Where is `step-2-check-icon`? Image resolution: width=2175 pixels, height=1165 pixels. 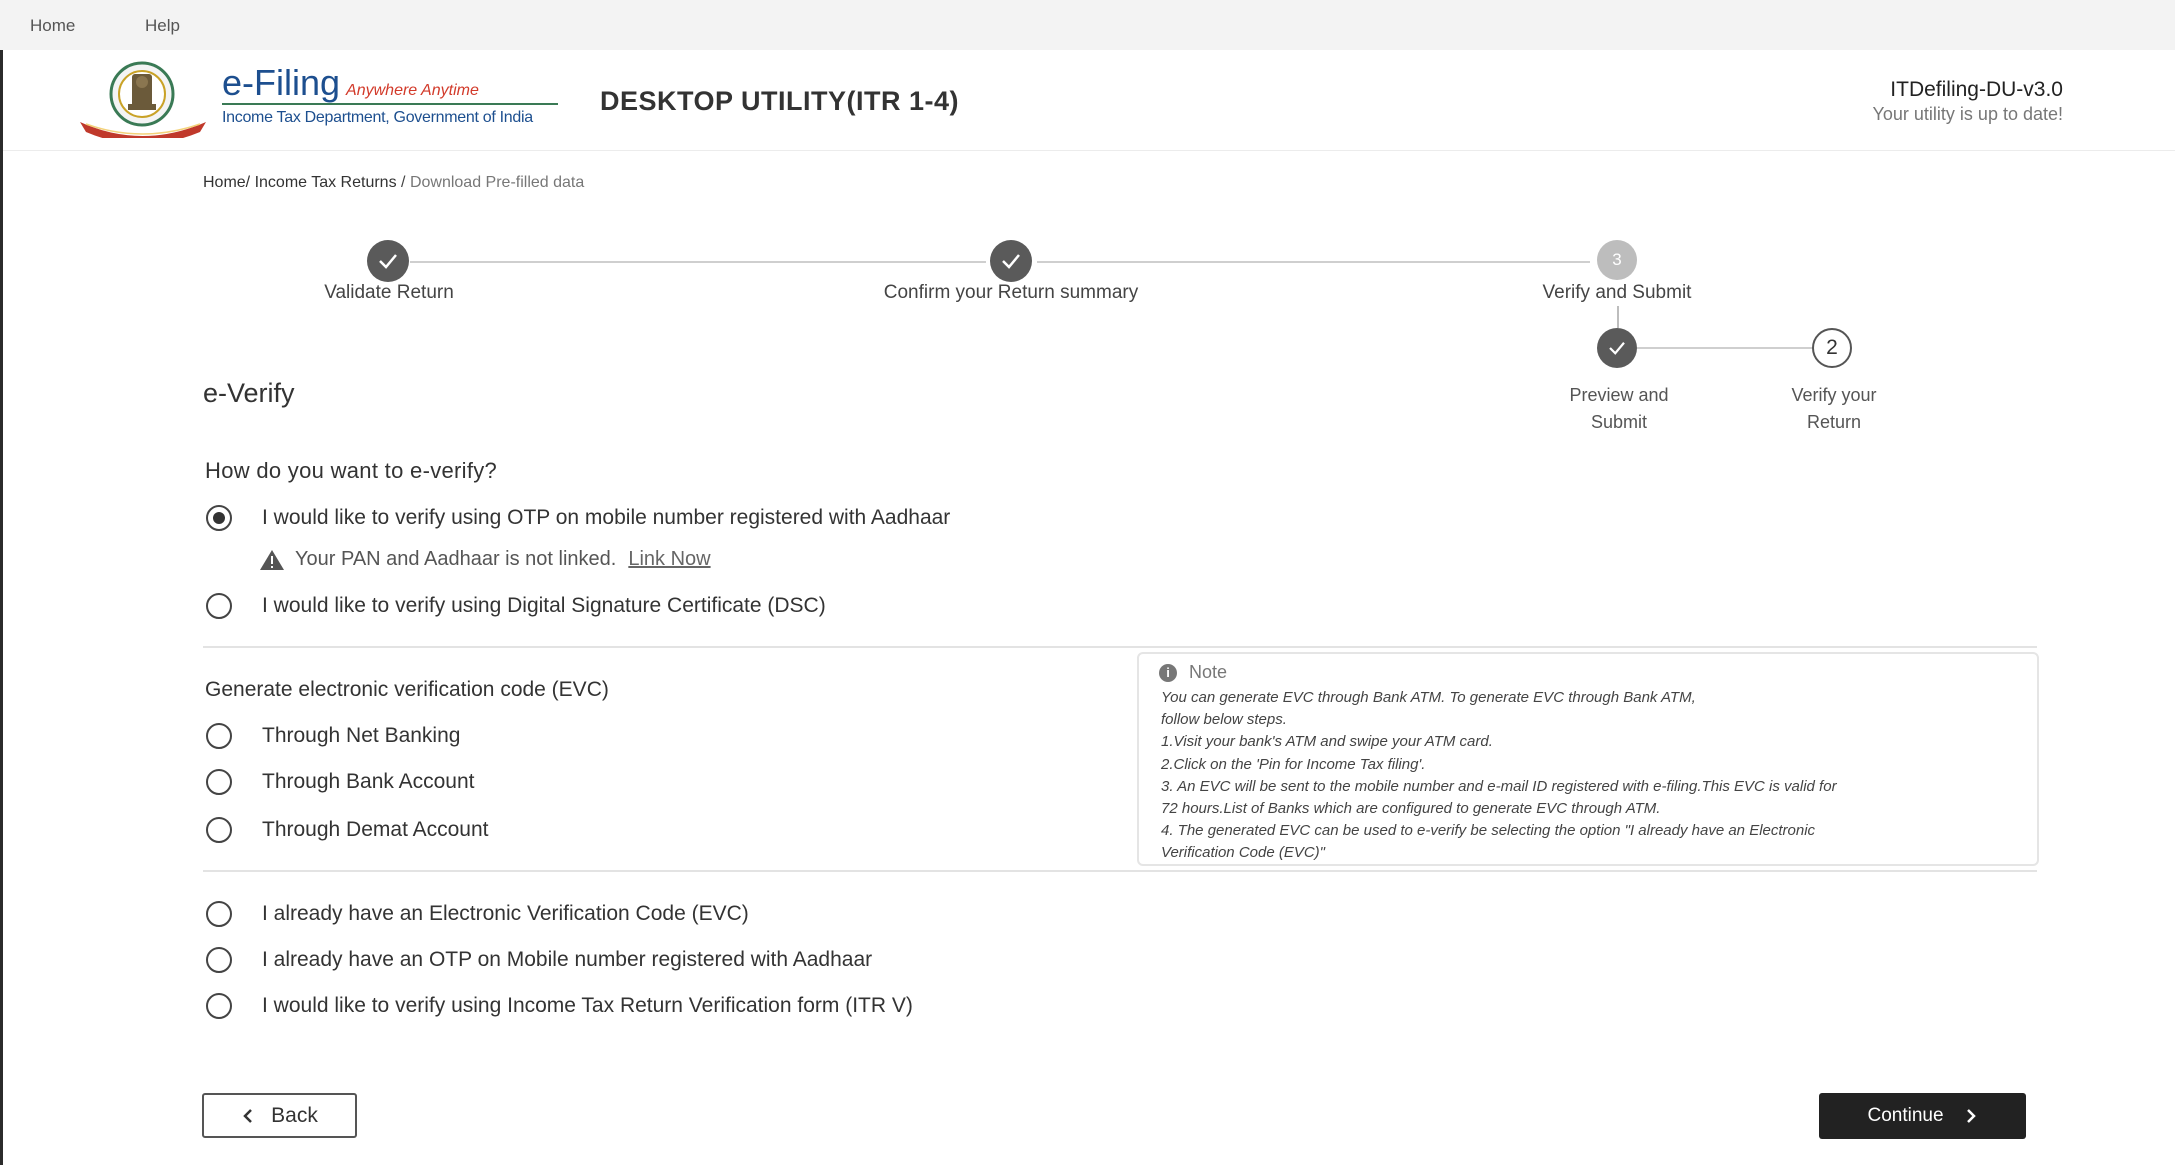 step-2-check-icon is located at coordinates (1011, 261).